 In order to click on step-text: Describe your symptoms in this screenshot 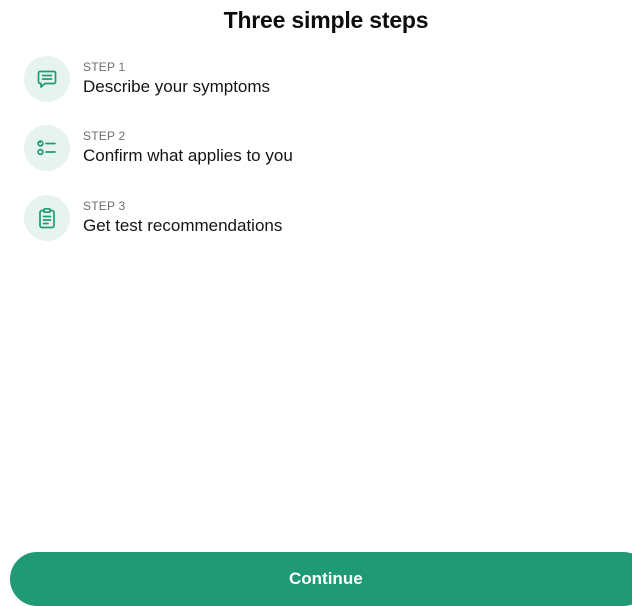, I will do `click(177, 86)`.